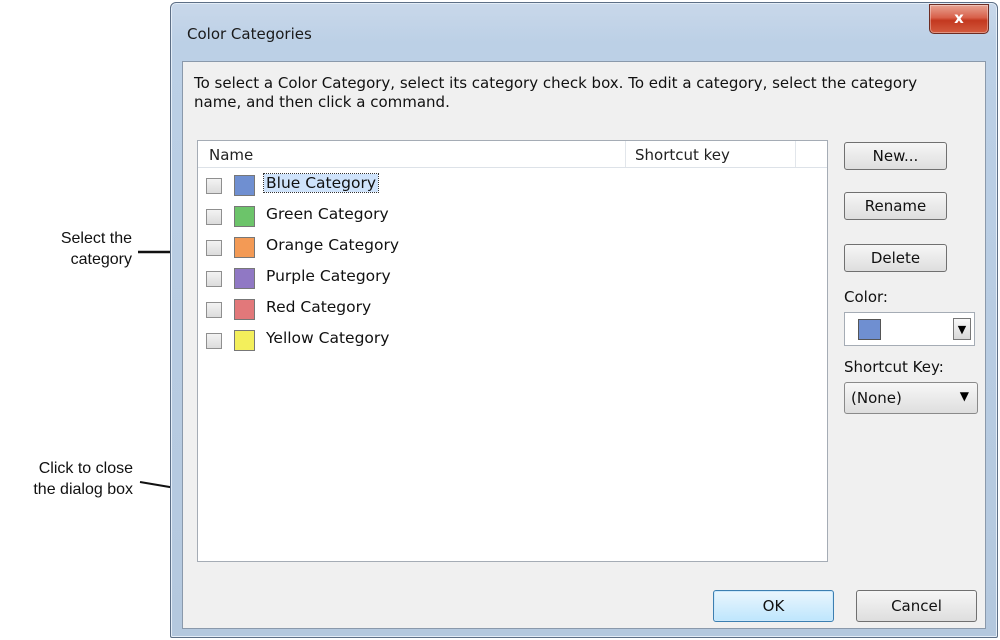 This screenshot has height=640, width=1000. I want to click on list-item: Green Category, so click(512, 218).